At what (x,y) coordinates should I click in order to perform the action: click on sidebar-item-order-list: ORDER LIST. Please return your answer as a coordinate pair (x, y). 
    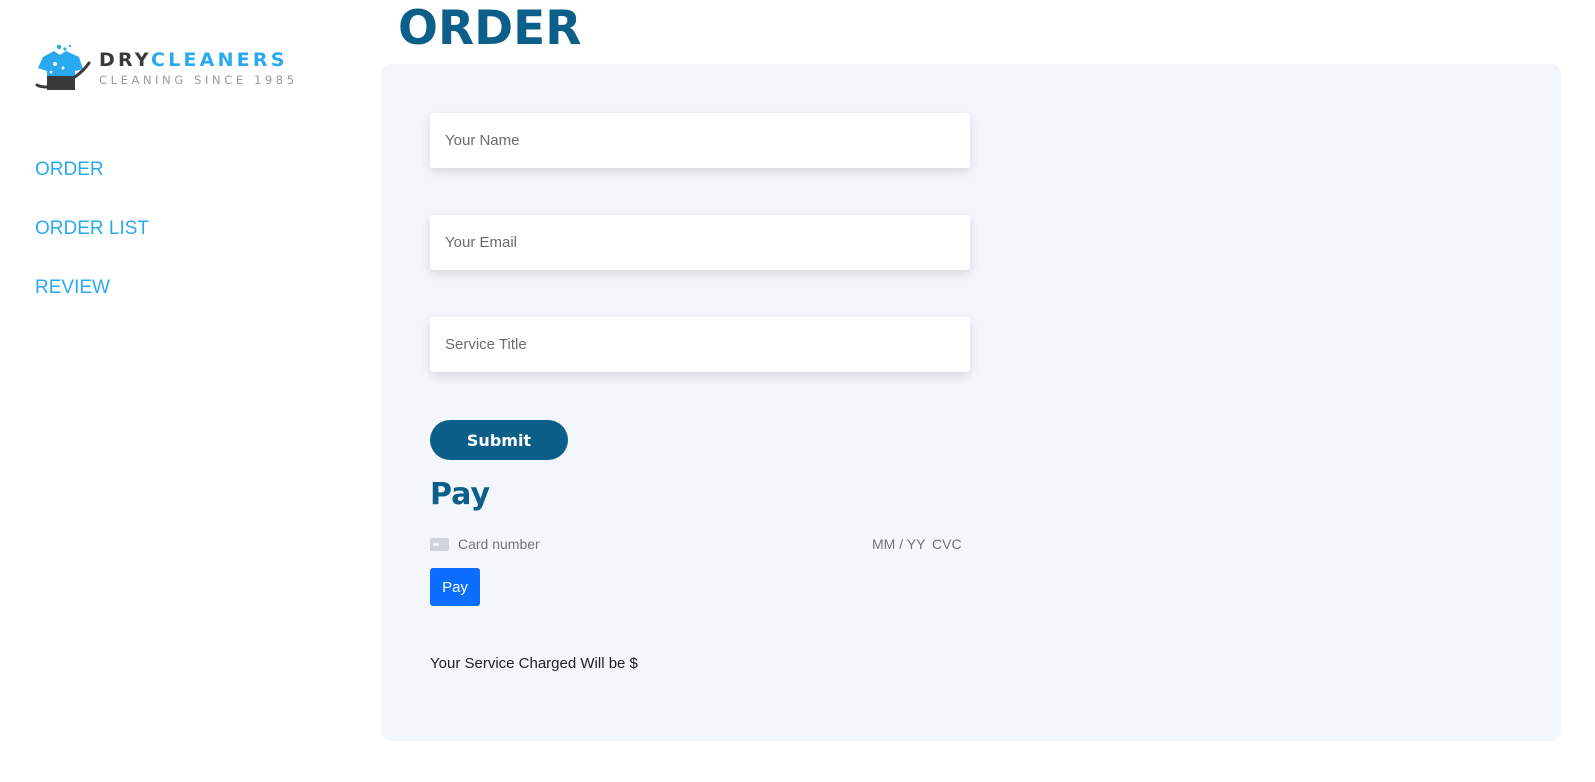
    Looking at the image, I should click on (92, 244).